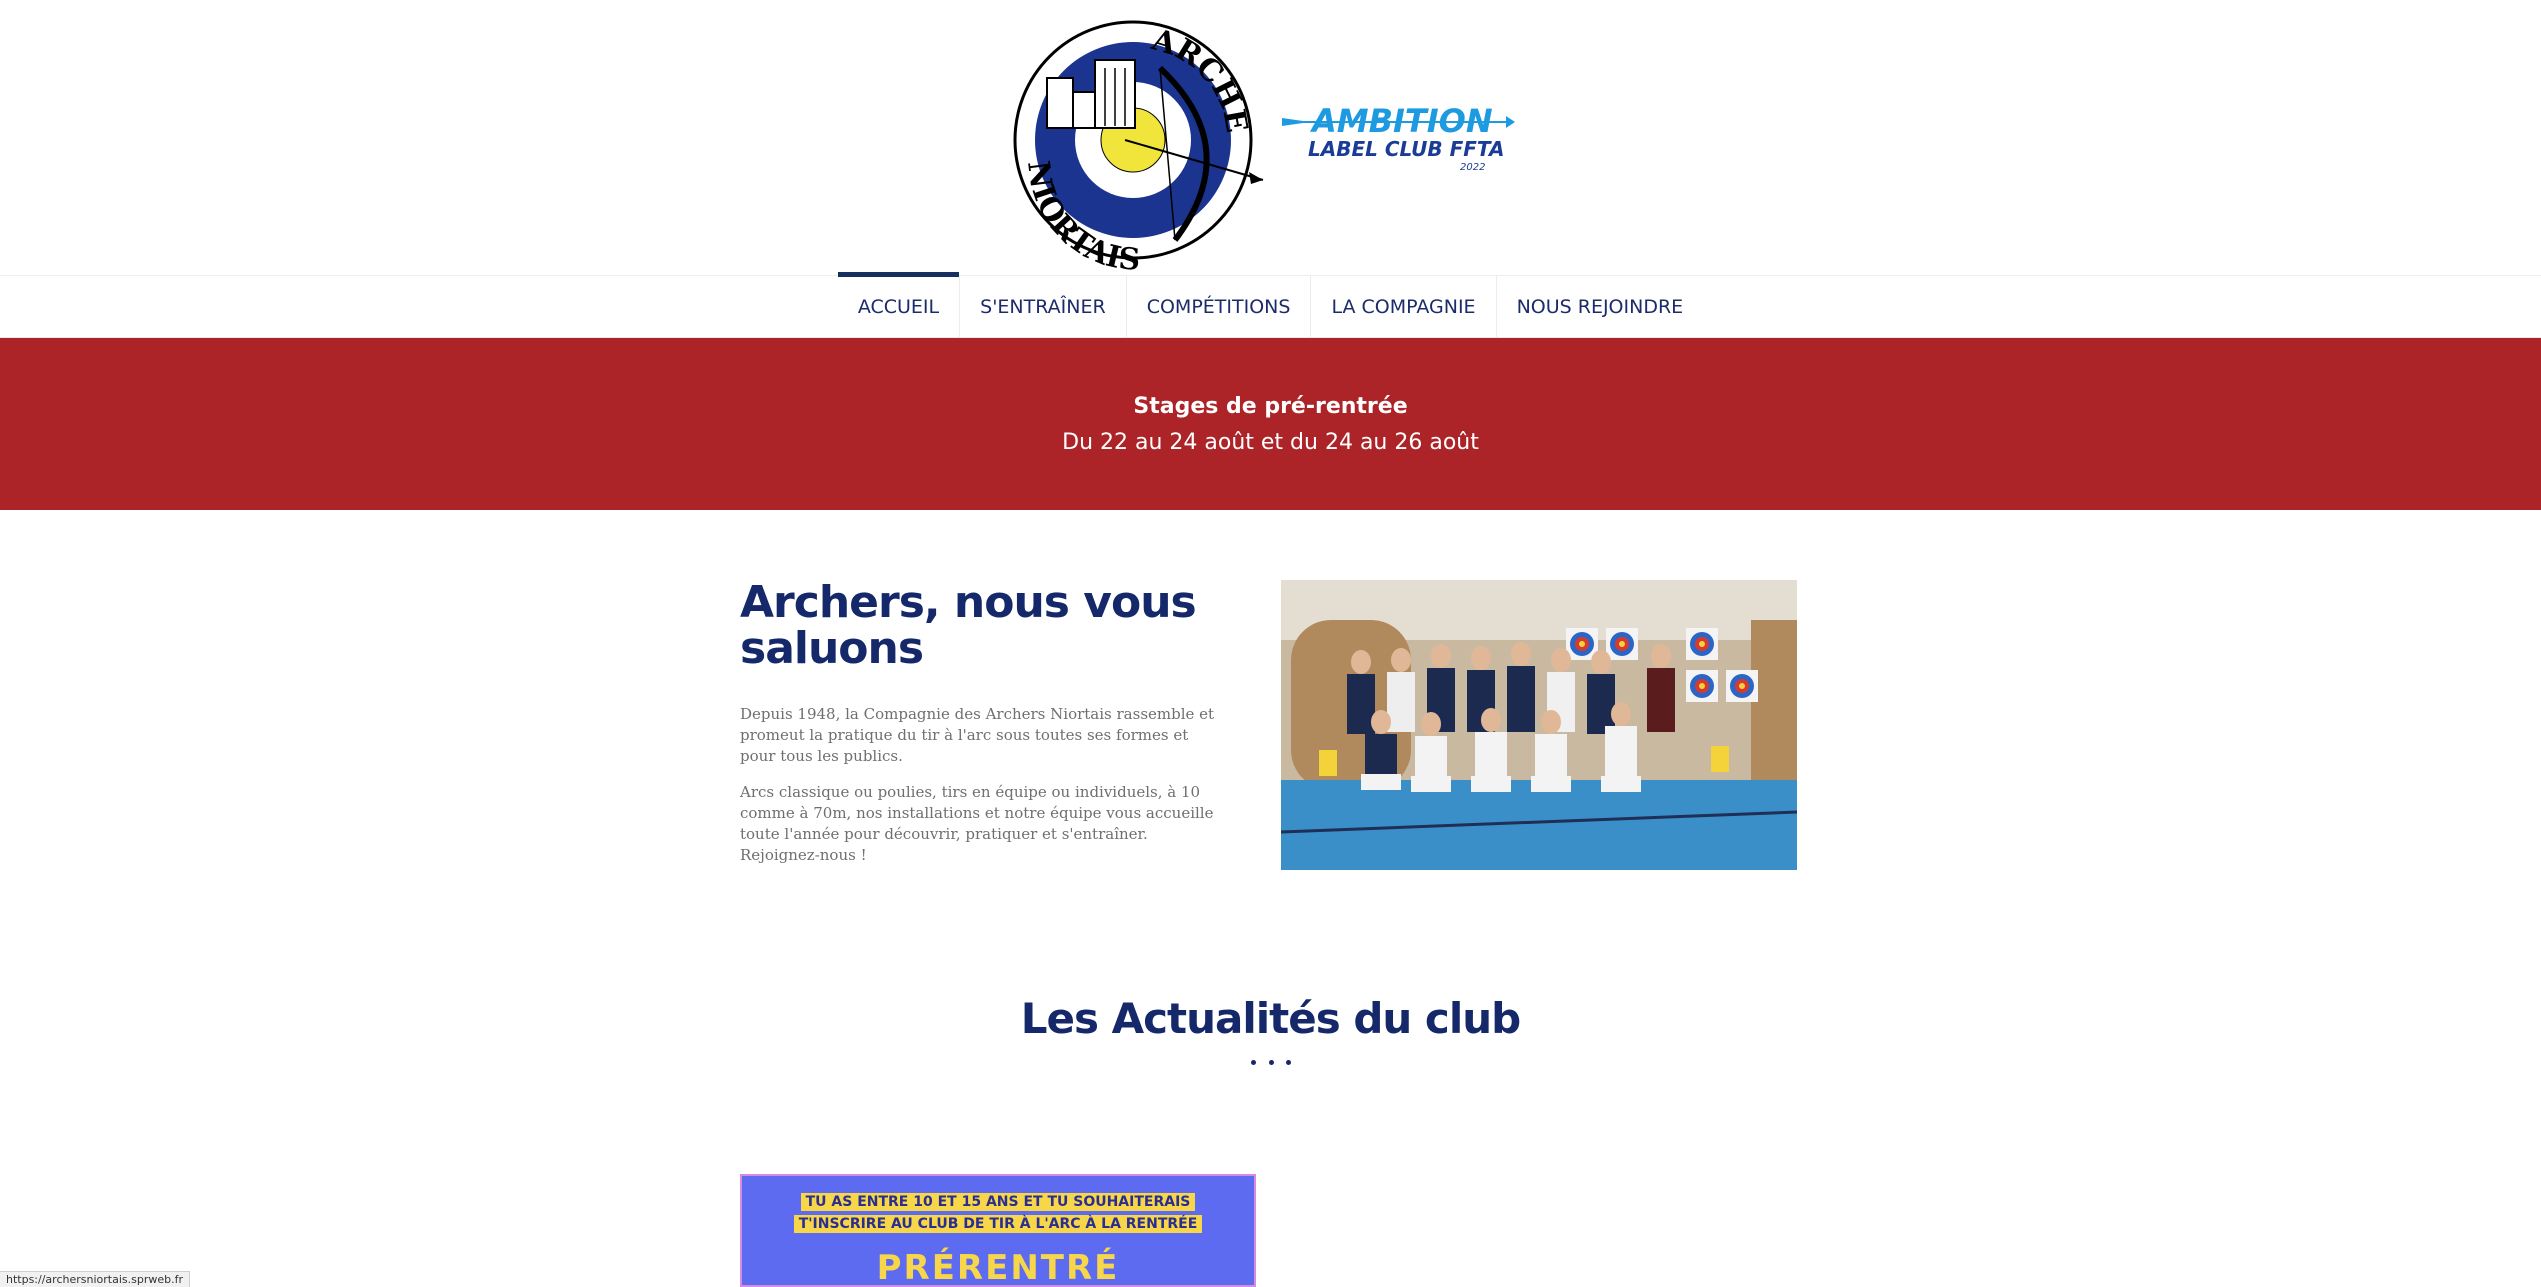 This screenshot has height=1287, width=2541. Describe the element at coordinates (1401, 121) in the screenshot. I see `ambition-text: AMBITION` at that location.